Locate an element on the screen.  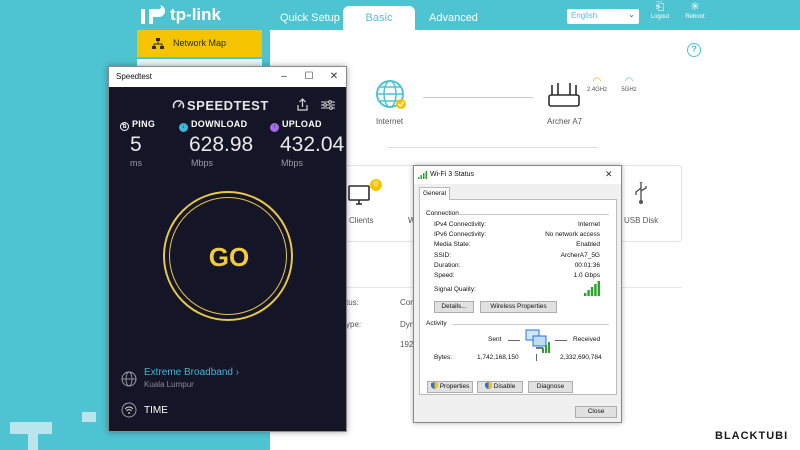
close-icon: ✕ is located at coordinates (609, 174).